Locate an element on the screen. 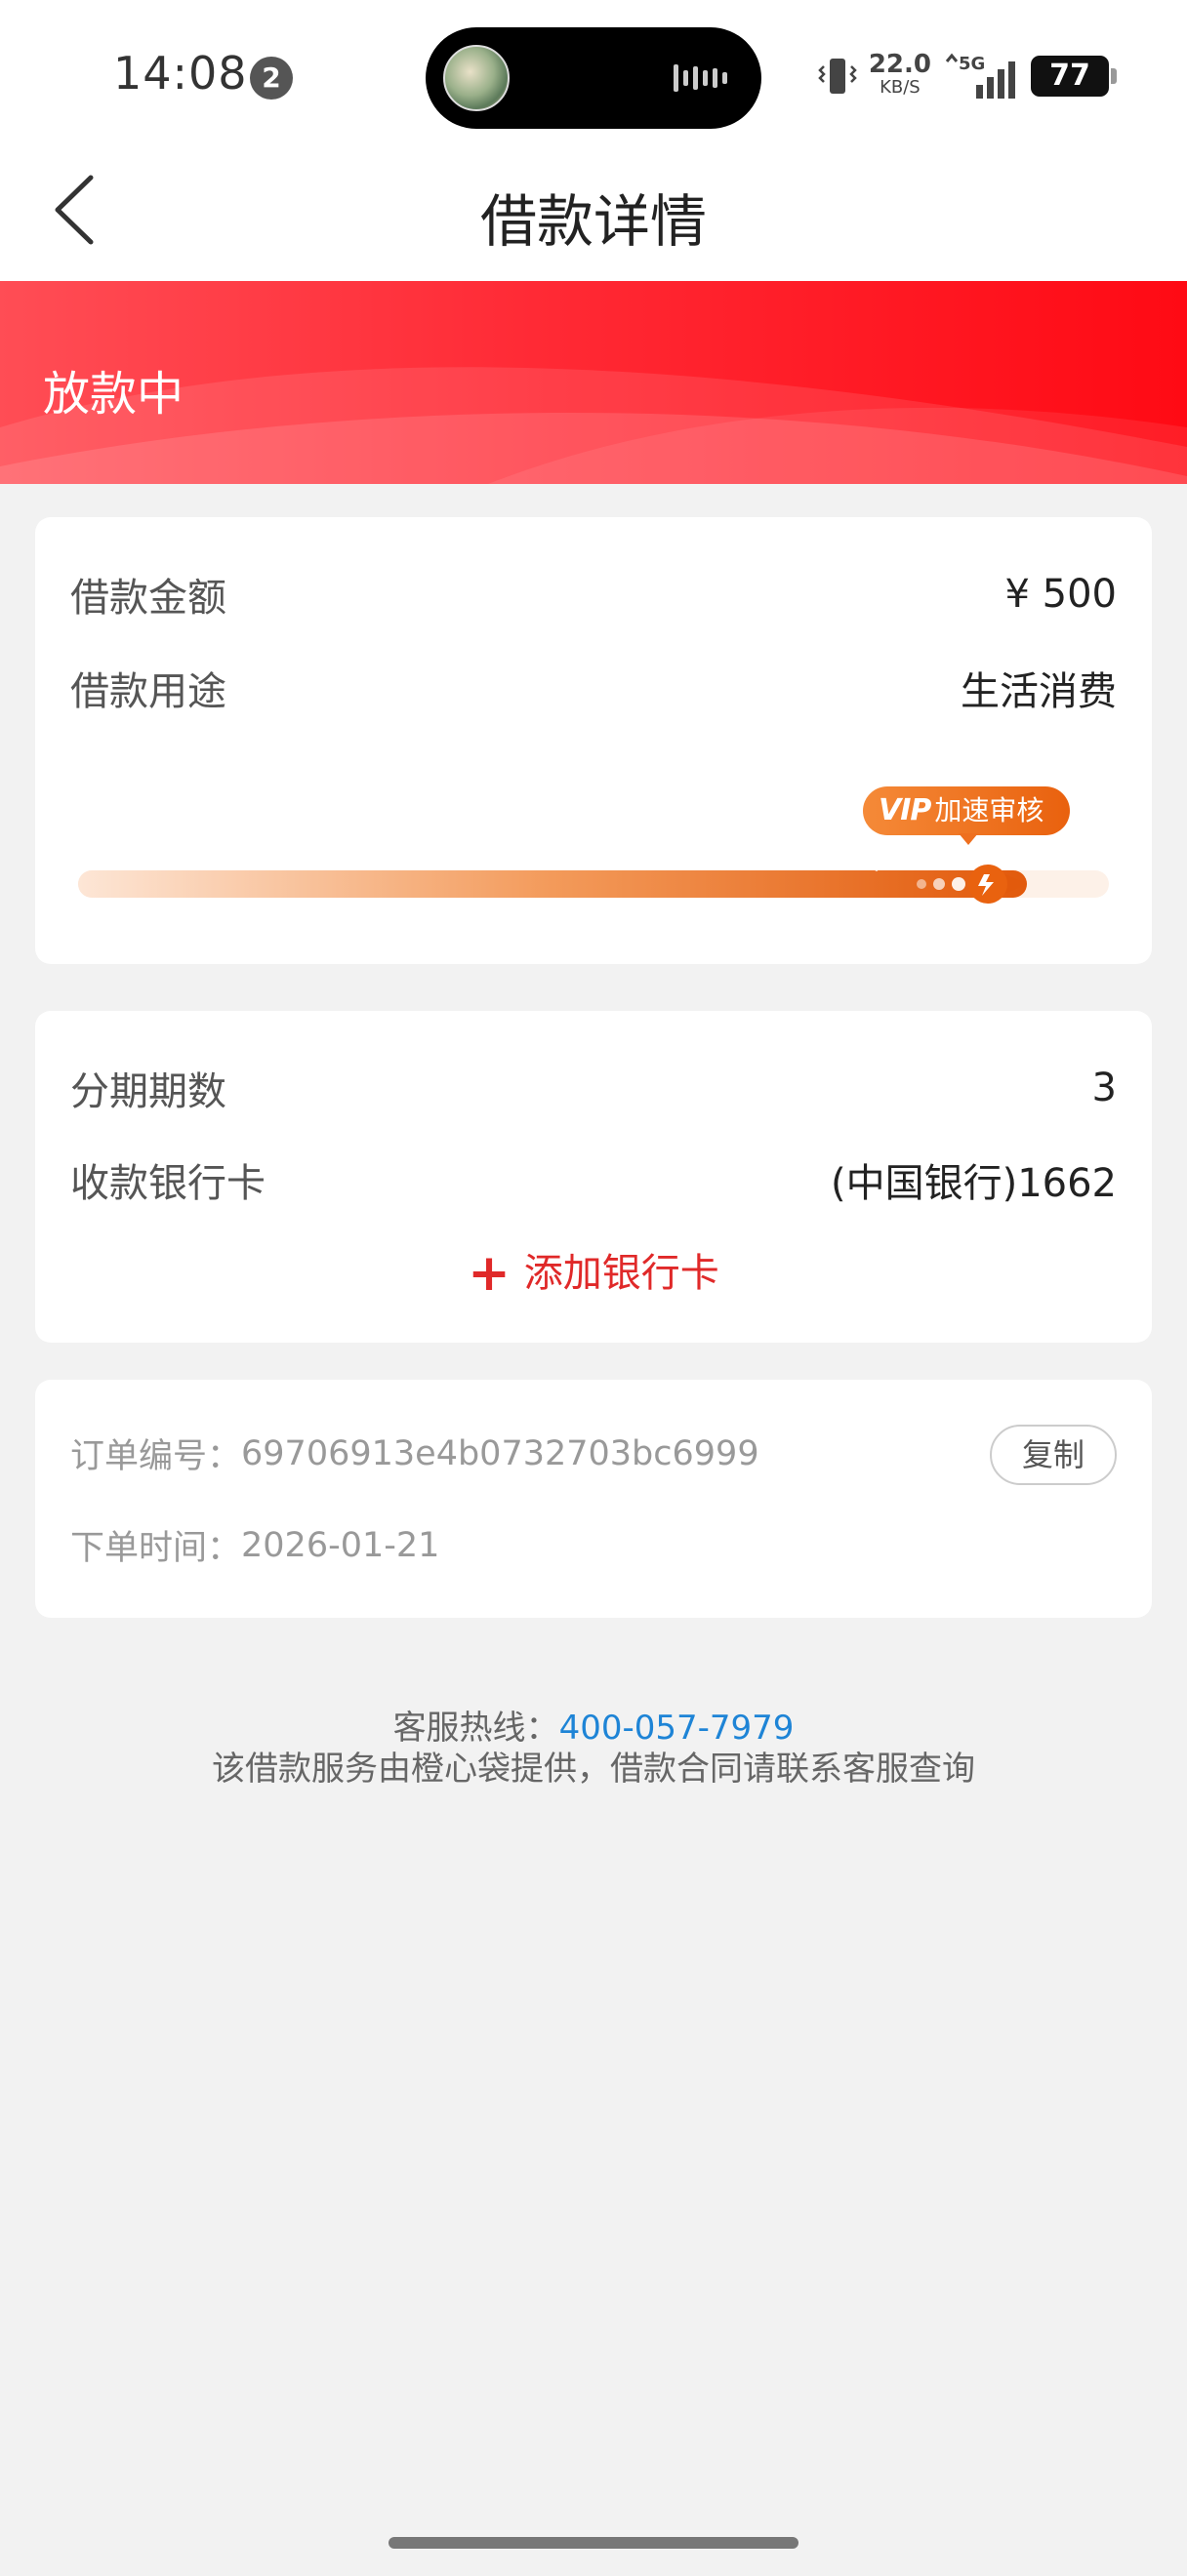 The height and width of the screenshot is (2576, 1187). battery-level: 77 is located at coordinates (1069, 76).